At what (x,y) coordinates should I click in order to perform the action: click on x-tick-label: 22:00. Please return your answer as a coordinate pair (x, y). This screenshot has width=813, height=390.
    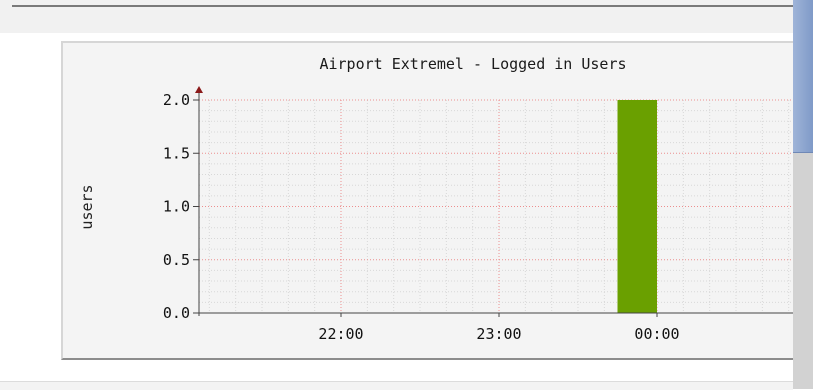
    Looking at the image, I should click on (340, 334).